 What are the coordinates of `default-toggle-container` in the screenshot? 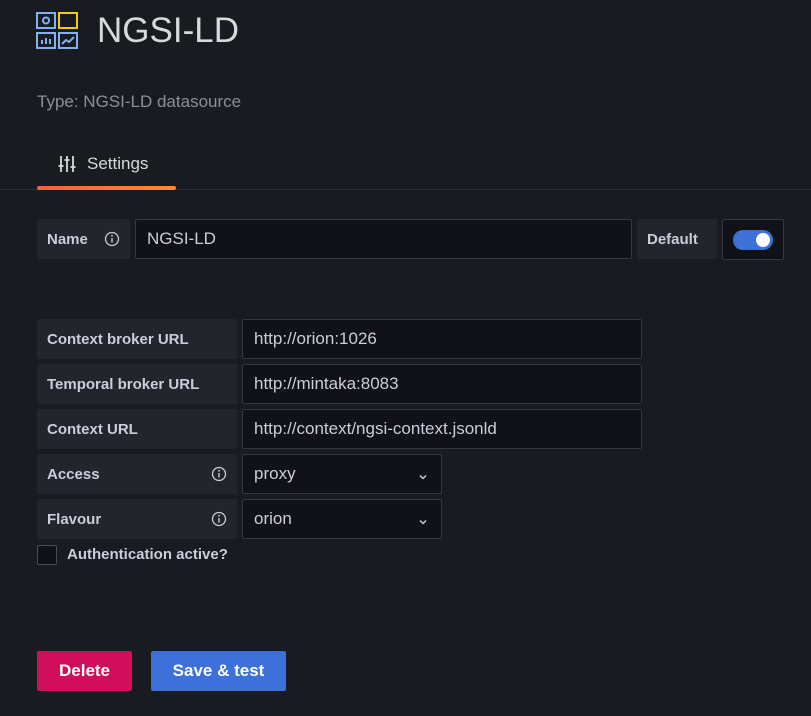 It's located at (753, 239).